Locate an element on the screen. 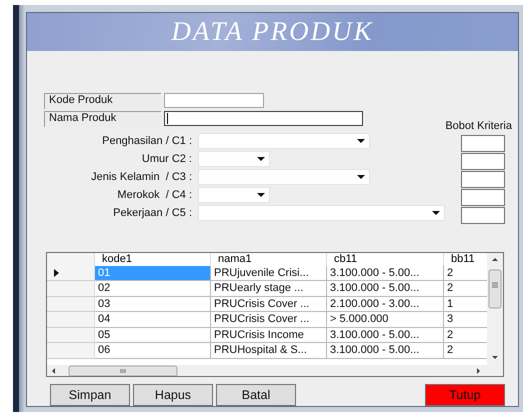  table-cell: 05 is located at coordinates (153, 336).